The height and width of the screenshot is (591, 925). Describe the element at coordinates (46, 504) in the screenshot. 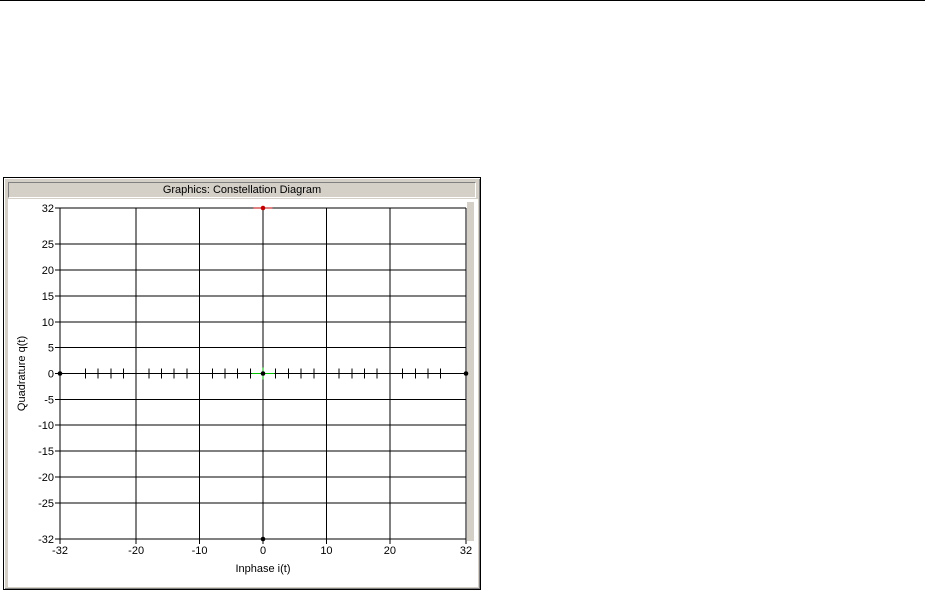

I see `y-tick-label: -25` at that location.